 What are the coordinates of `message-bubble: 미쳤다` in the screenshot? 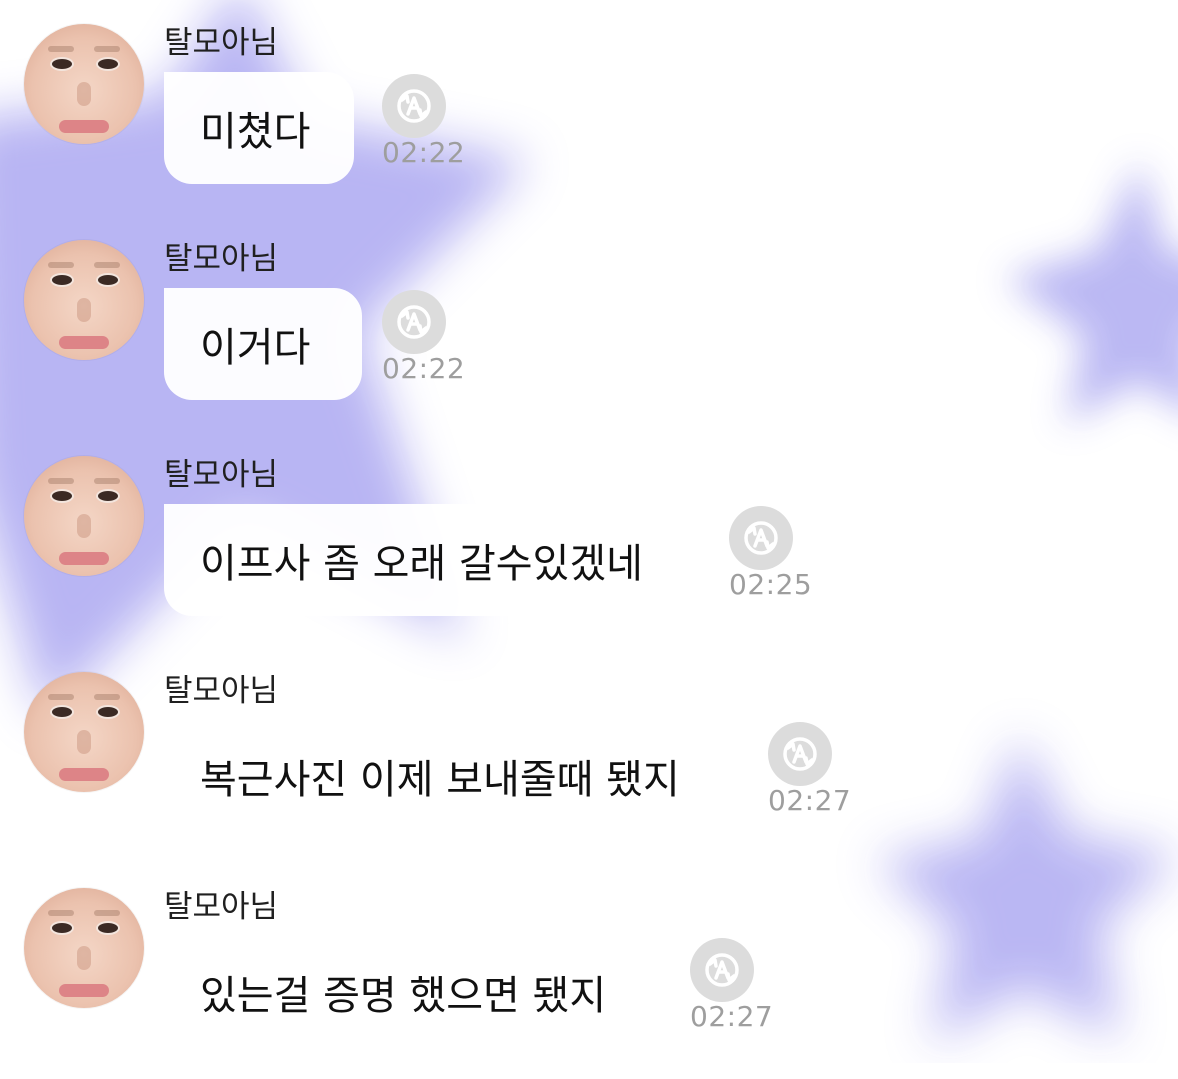 It's located at (259, 128).